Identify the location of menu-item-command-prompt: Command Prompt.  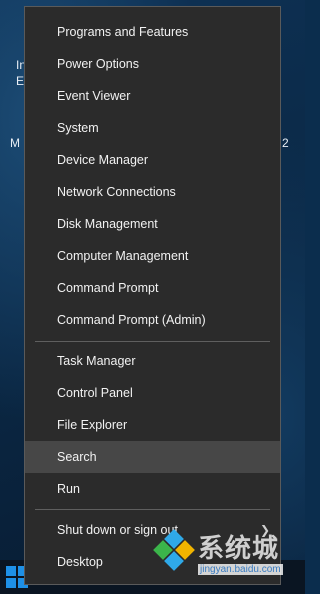
(152, 288).